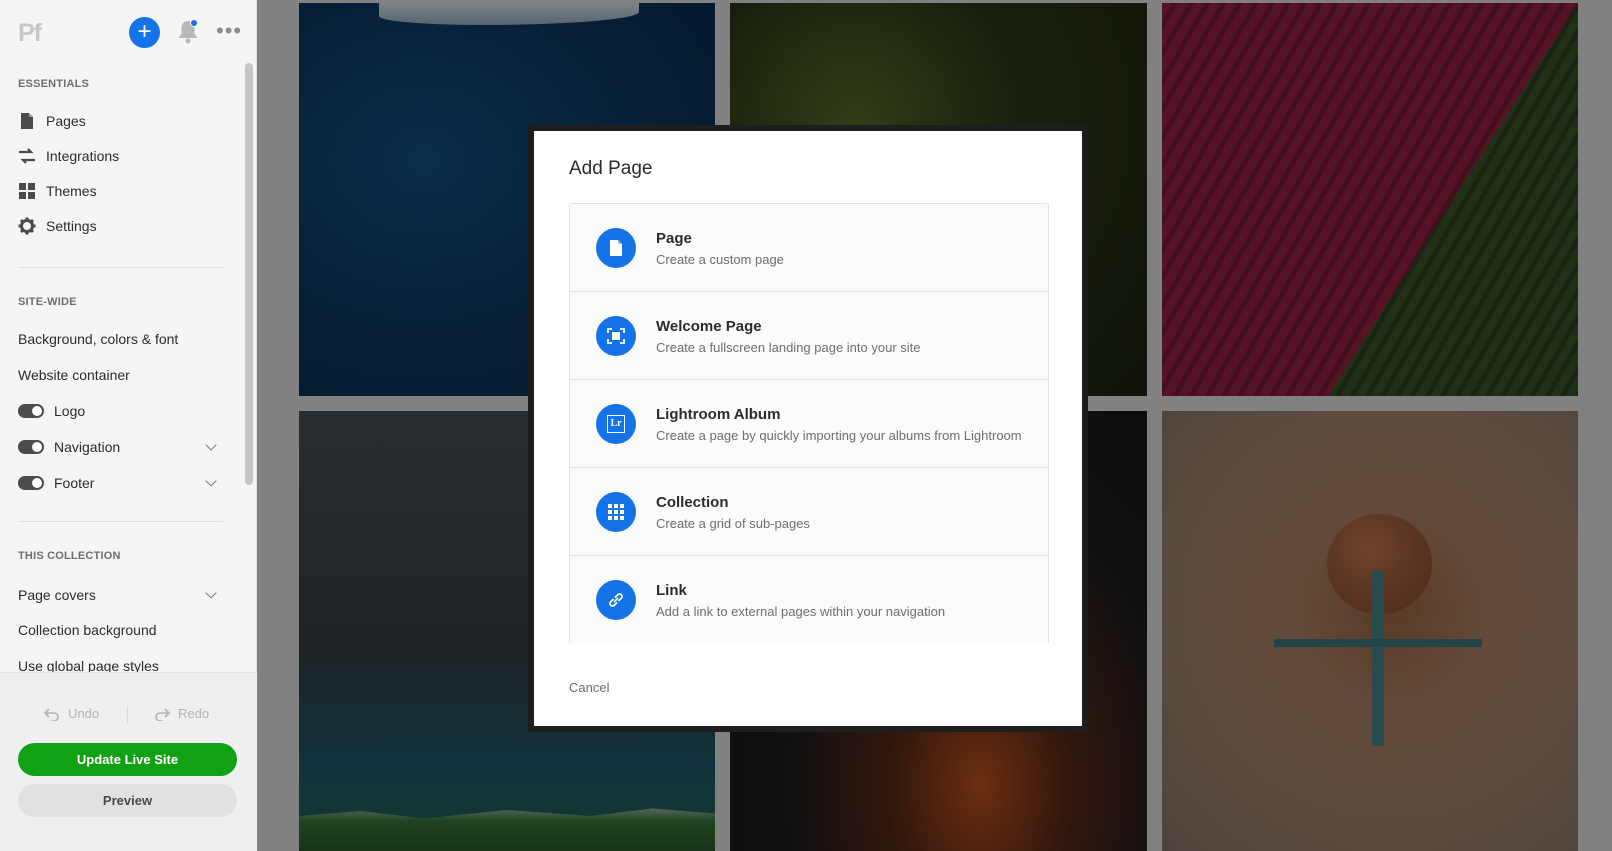 Image resolution: width=1612 pixels, height=851 pixels. I want to click on undo-label: Undo, so click(84, 713).